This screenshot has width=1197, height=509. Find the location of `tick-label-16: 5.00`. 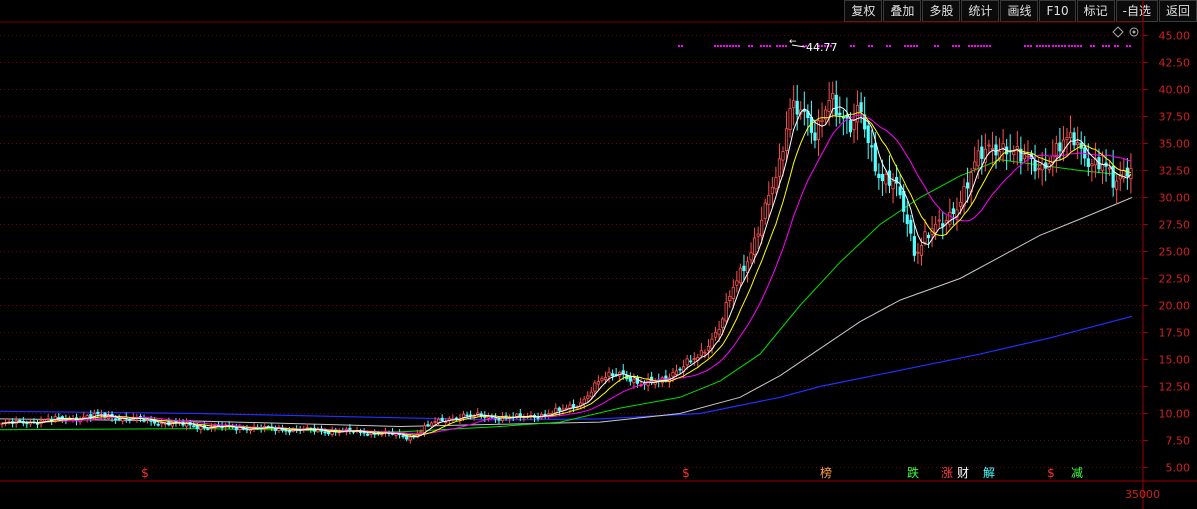

tick-label-16: 5.00 is located at coordinates (1178, 468).